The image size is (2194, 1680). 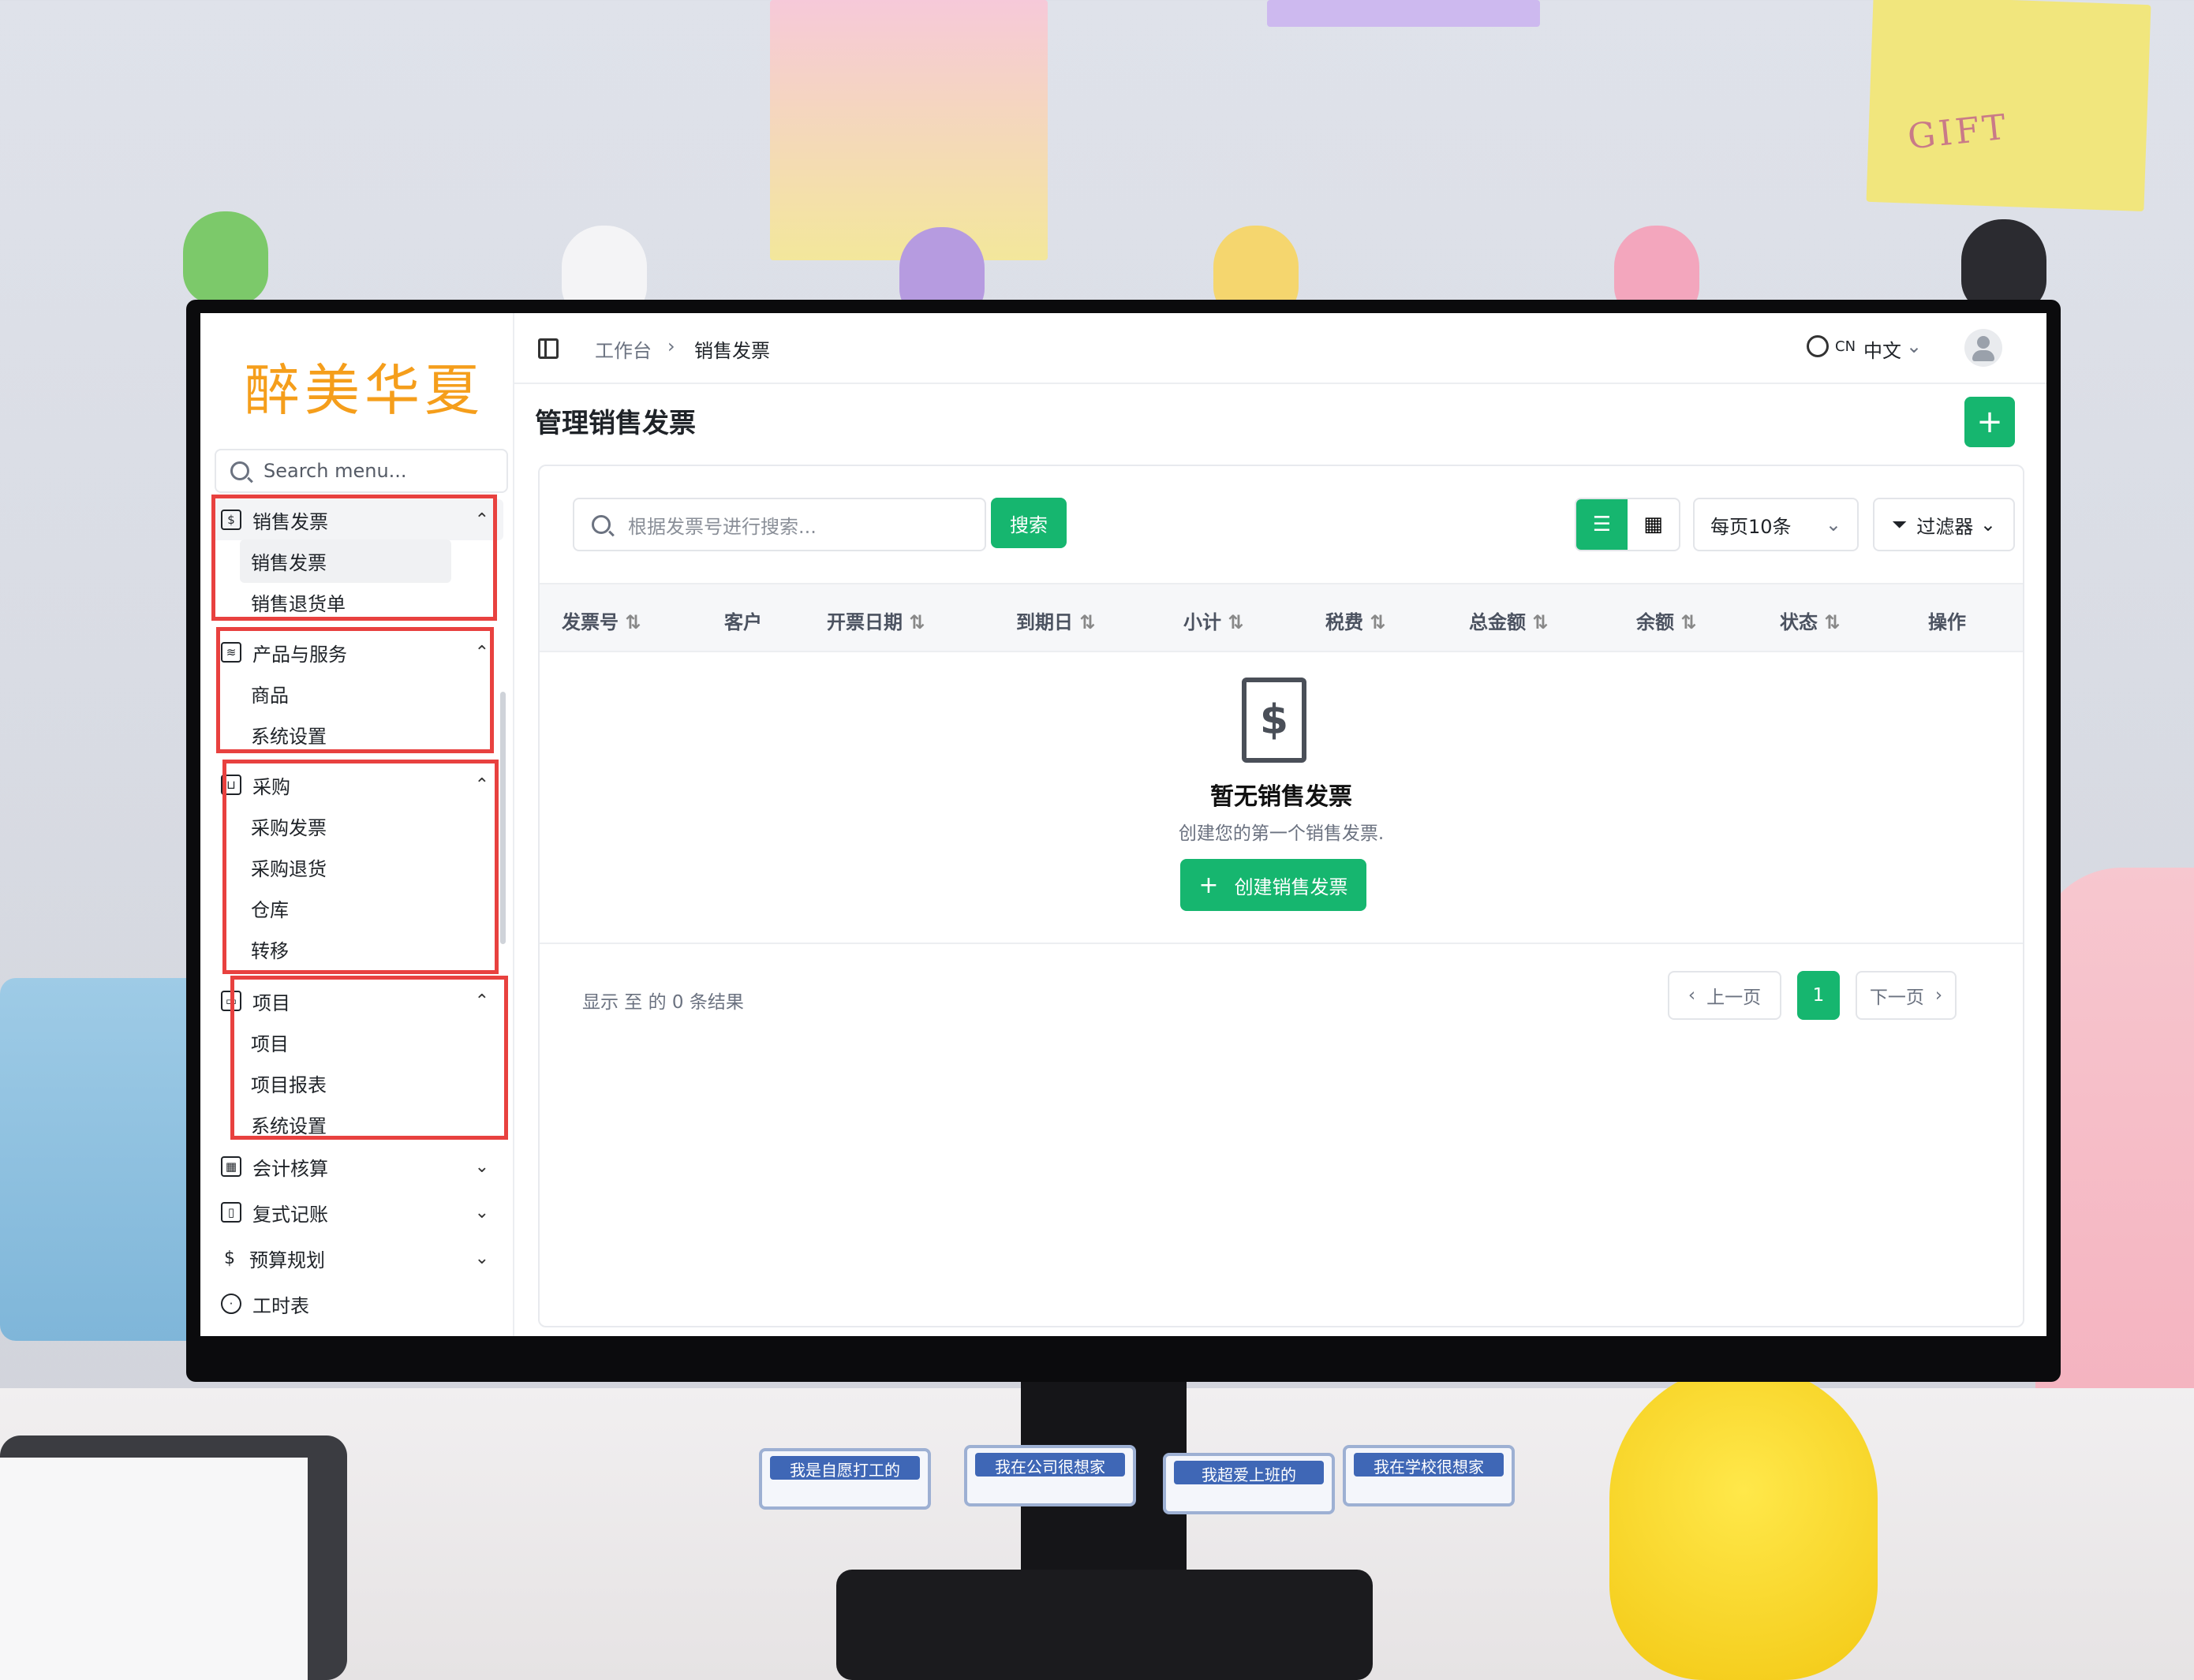 What do you see at coordinates (1654, 524) in the screenshot?
I see `grid-view-icon: ▦` at bounding box center [1654, 524].